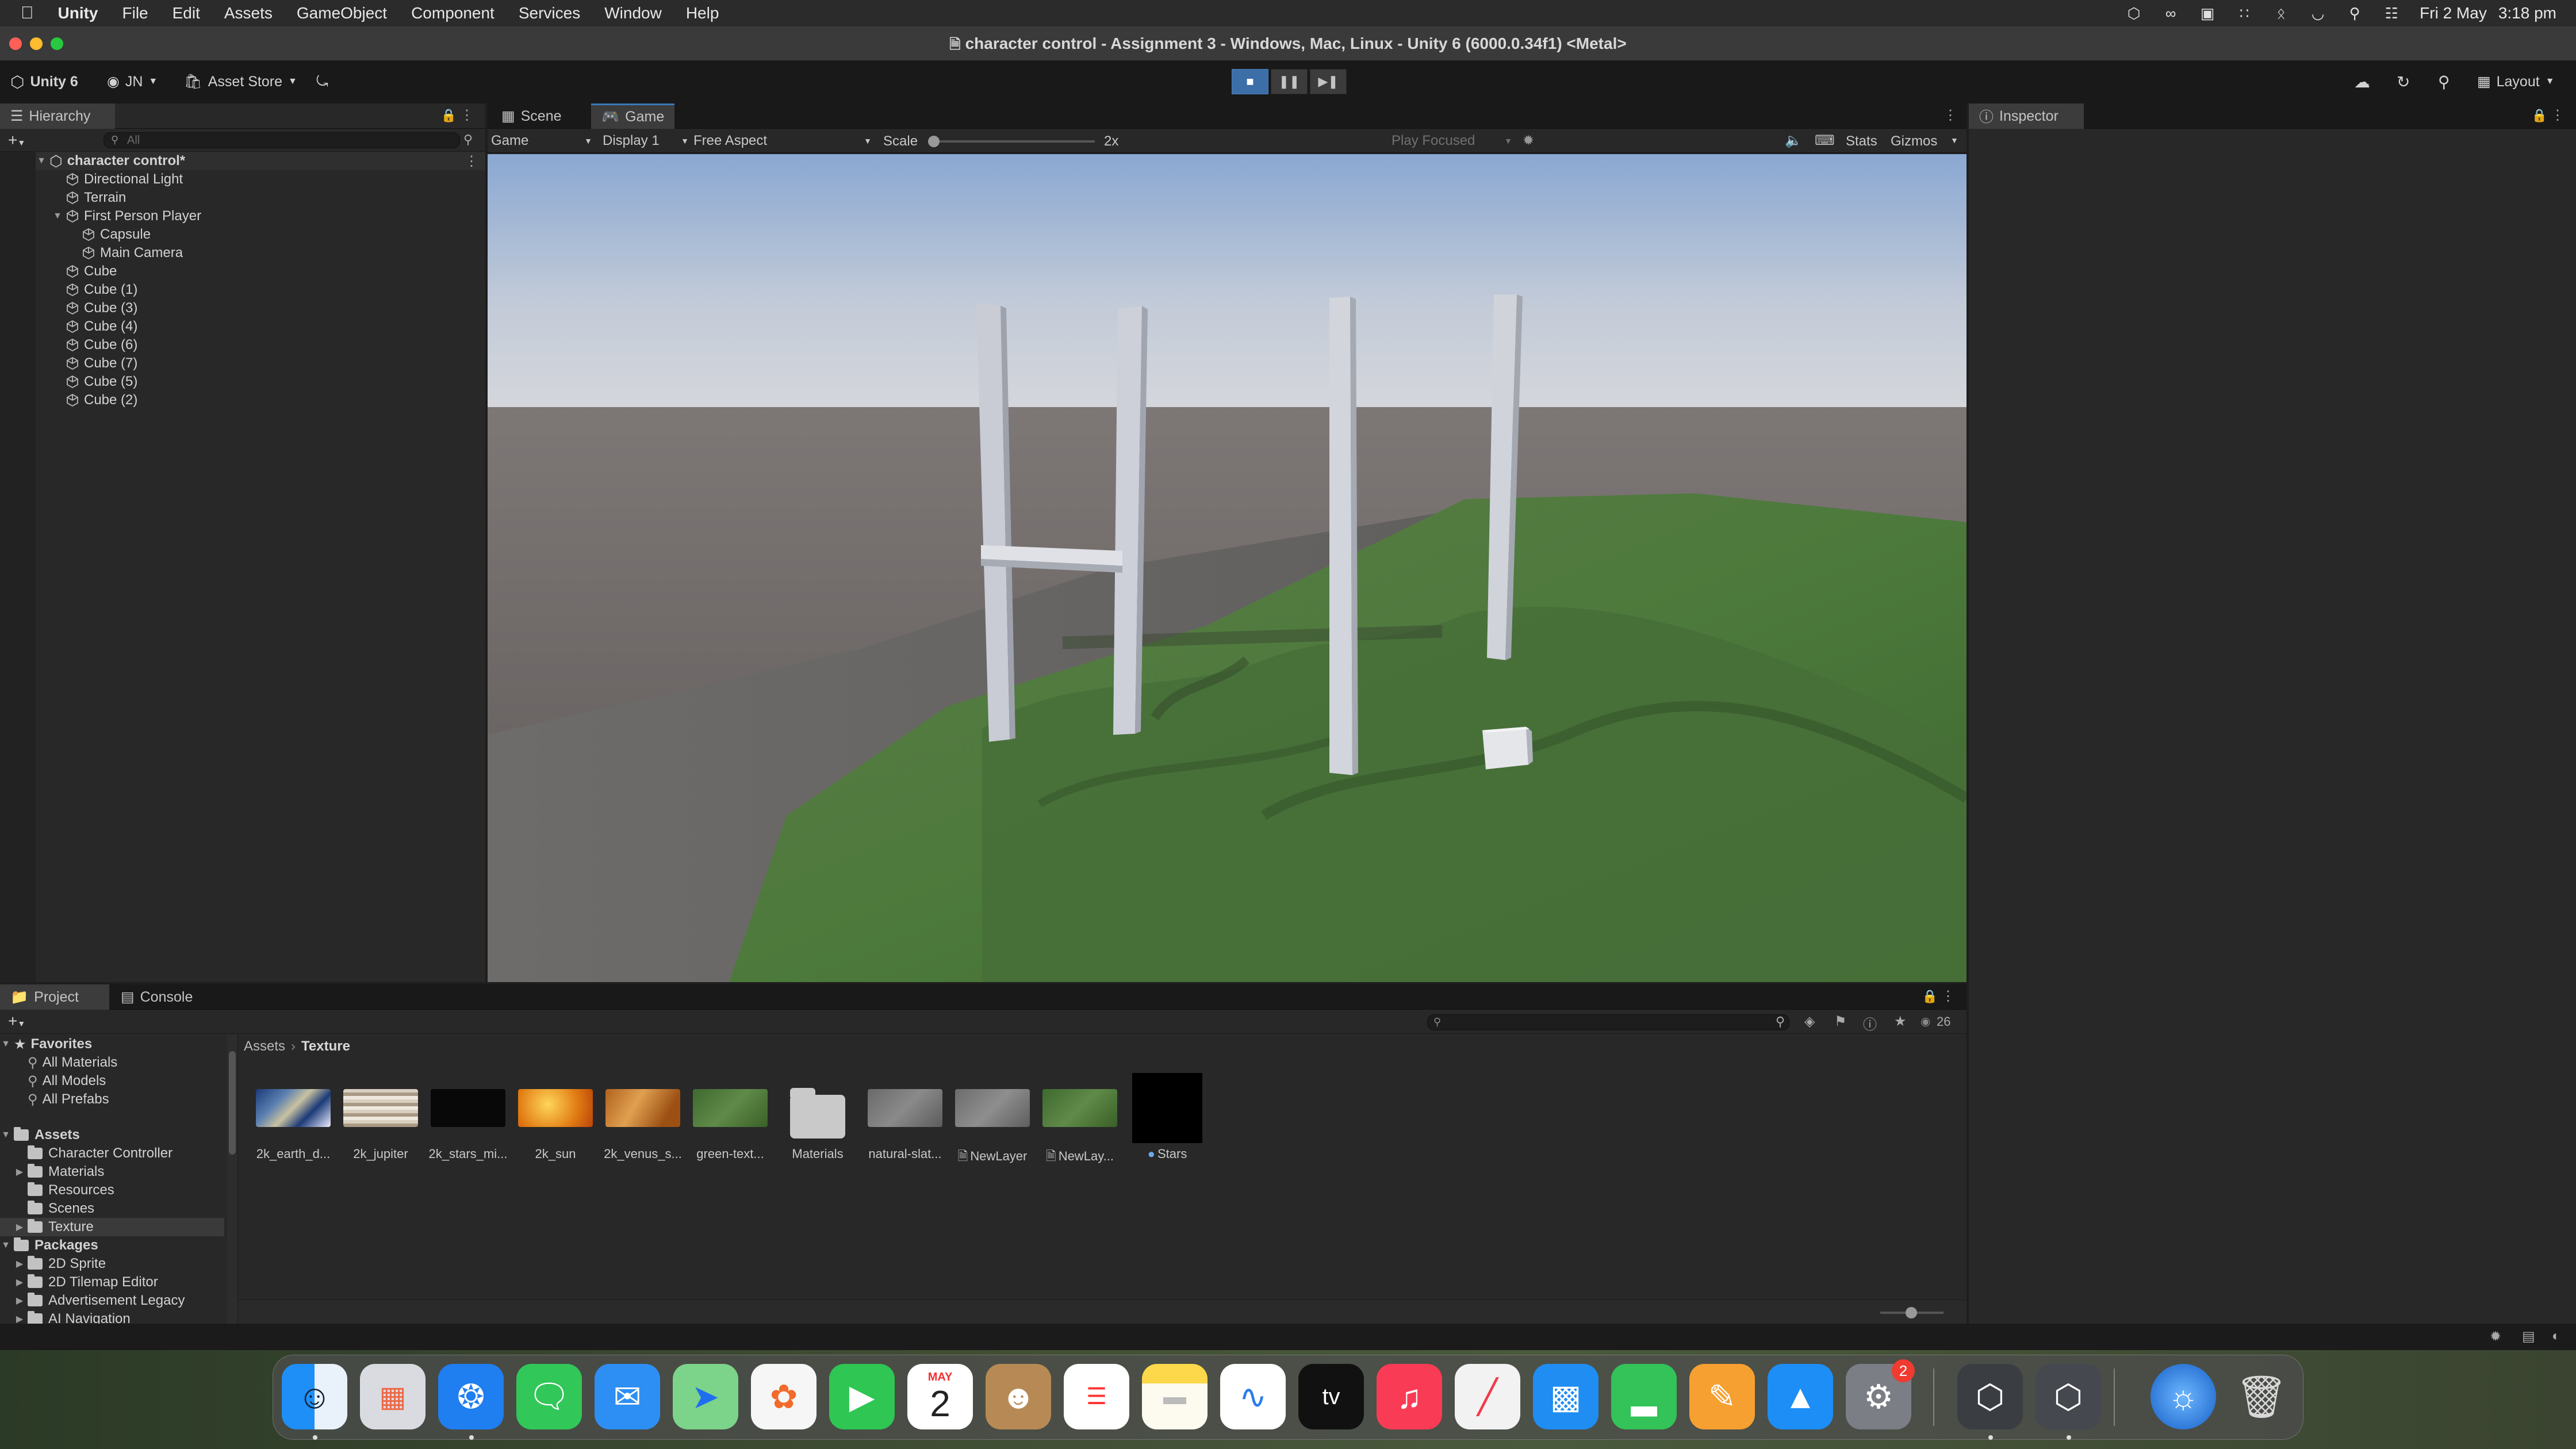 The image size is (2576, 1449). What do you see at coordinates (94, 363) in the screenshot?
I see `hierarchy-item: Cube (7)` at bounding box center [94, 363].